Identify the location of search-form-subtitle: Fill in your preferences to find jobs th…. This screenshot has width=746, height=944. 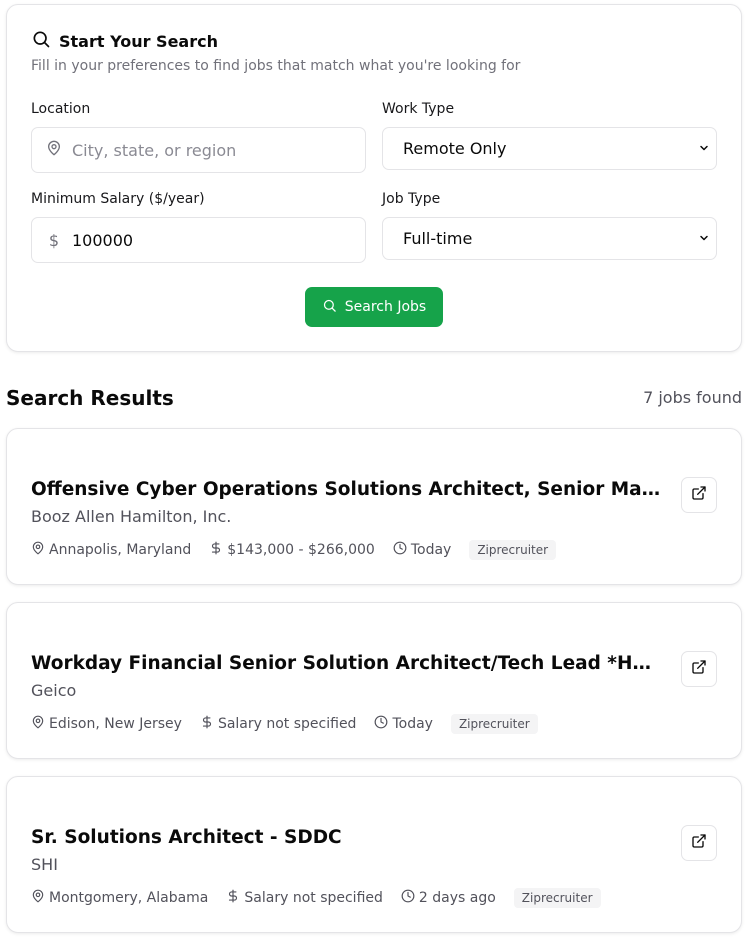
(276, 66).